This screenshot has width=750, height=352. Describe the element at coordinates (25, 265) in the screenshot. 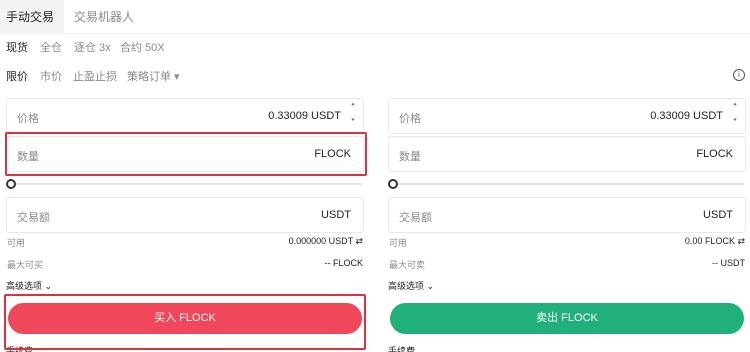

I see `buy-max-label: 最大可买` at that location.